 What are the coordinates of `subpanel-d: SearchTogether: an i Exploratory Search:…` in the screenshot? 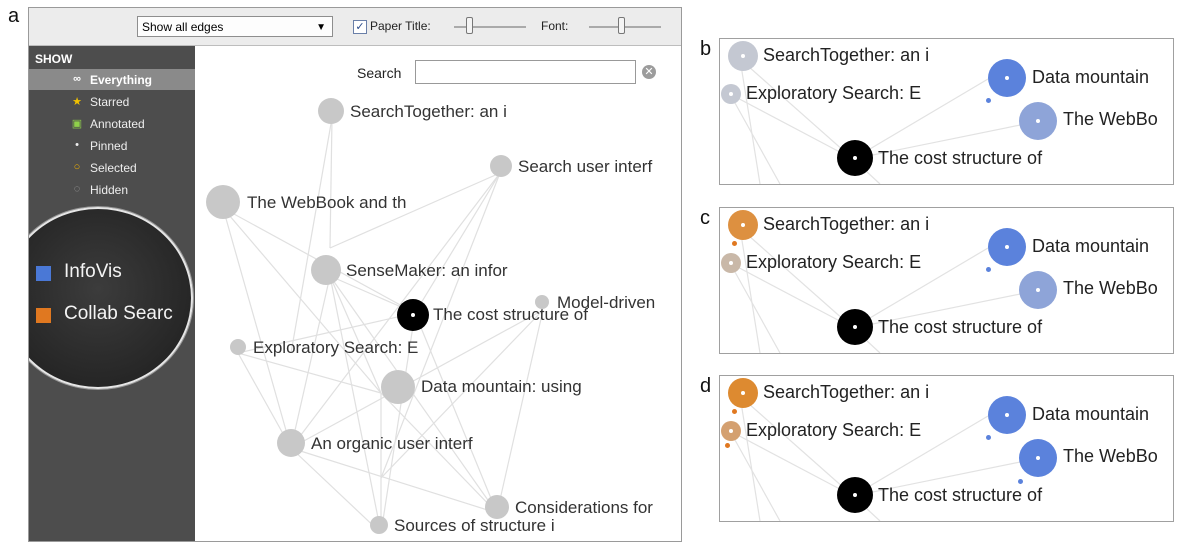 It's located at (946, 448).